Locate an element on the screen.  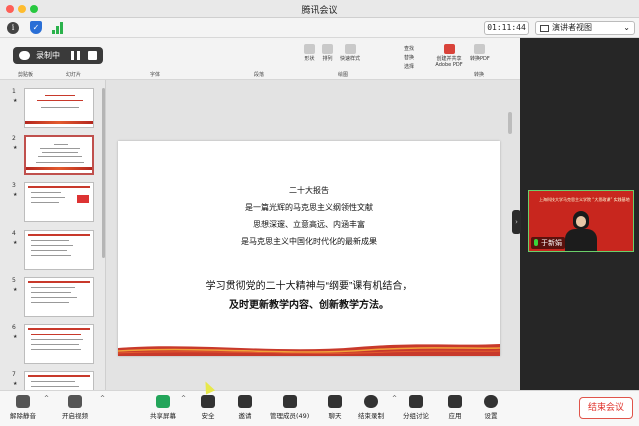
ribbon-convert-pdf-button: 转换PDF is located at coordinates (480, 53).